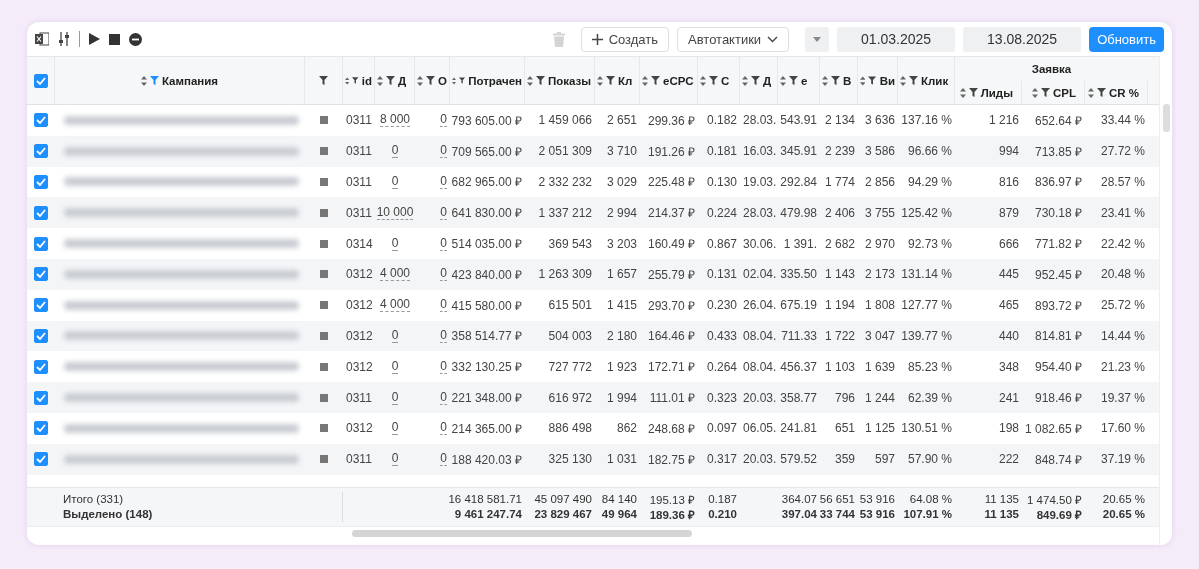 The height and width of the screenshot is (569, 1199). What do you see at coordinates (64, 39) in the screenshot?
I see `sliders-icon` at bounding box center [64, 39].